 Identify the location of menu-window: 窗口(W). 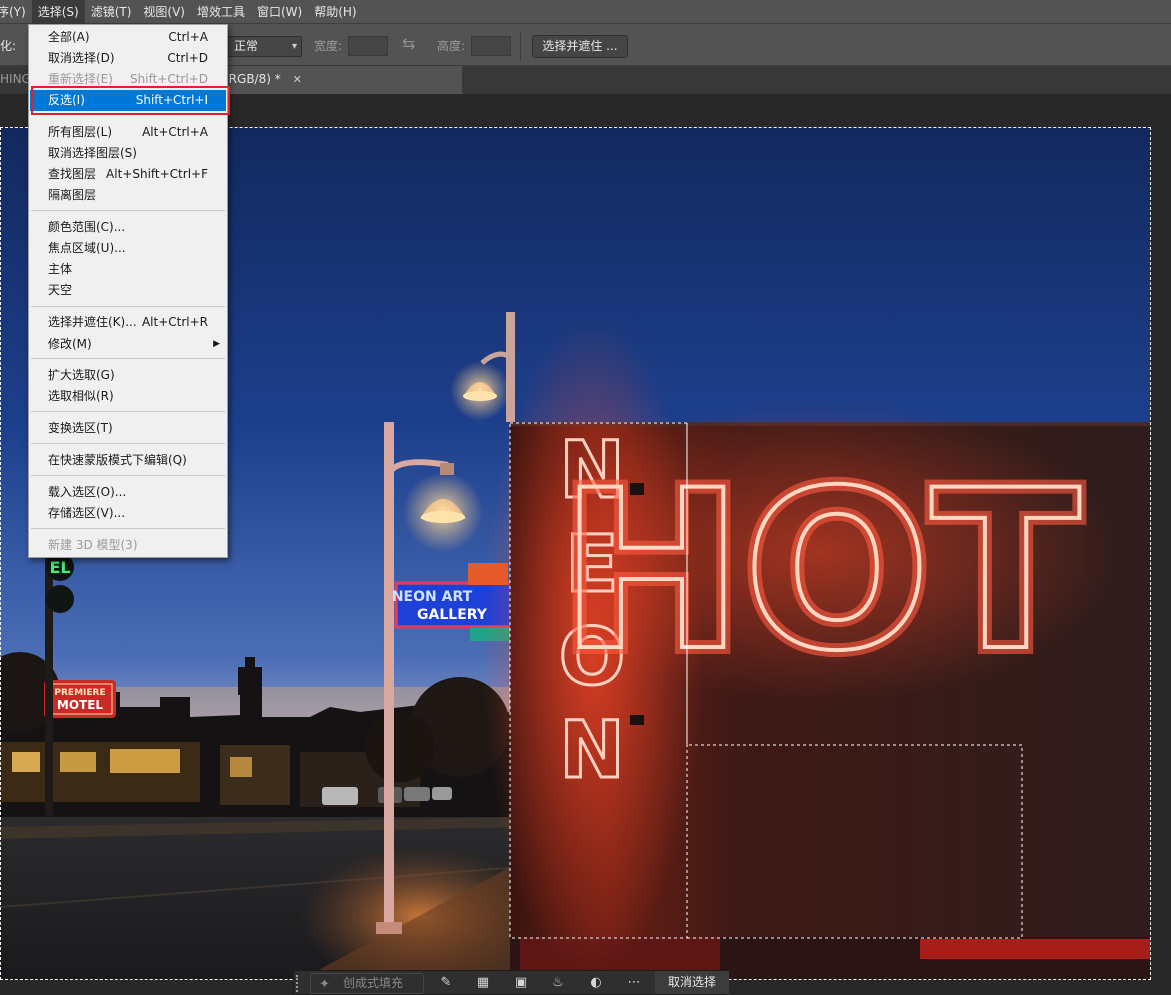
(279, 12).